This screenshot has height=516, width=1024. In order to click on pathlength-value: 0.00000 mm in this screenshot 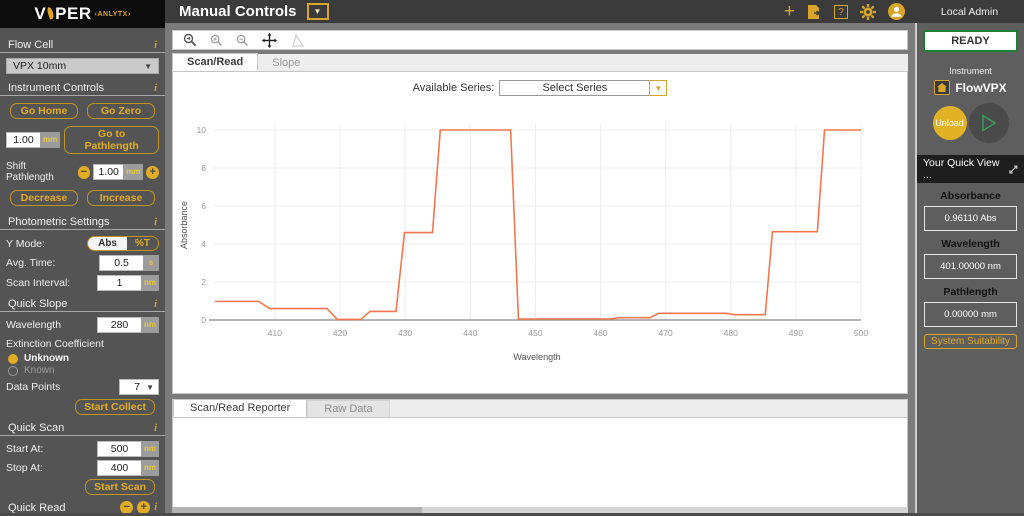, I will do `click(970, 314)`.